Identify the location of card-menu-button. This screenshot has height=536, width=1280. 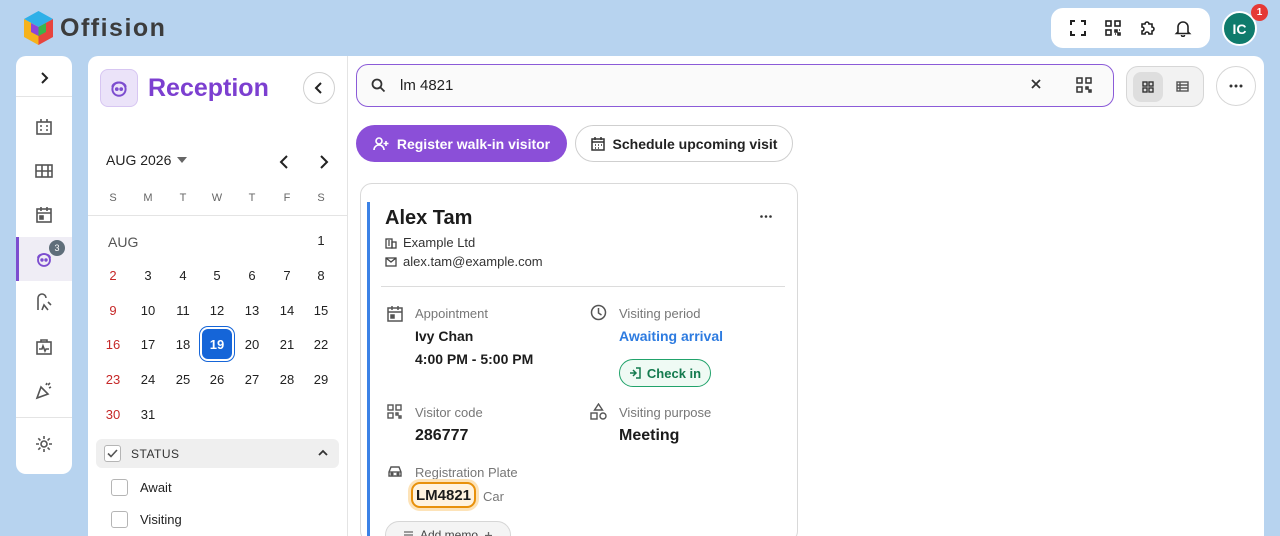
(766, 216).